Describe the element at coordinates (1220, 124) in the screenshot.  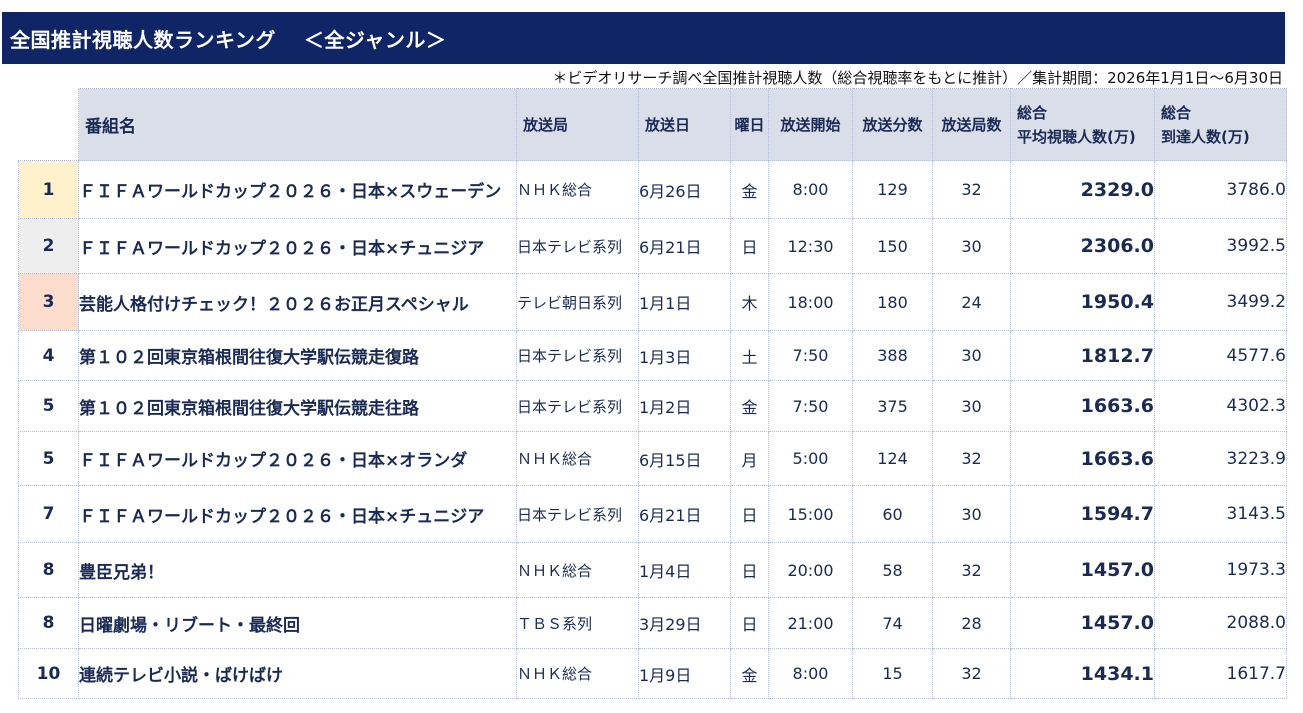
I see `header-reach: 総合 到達人数(万)` at that location.